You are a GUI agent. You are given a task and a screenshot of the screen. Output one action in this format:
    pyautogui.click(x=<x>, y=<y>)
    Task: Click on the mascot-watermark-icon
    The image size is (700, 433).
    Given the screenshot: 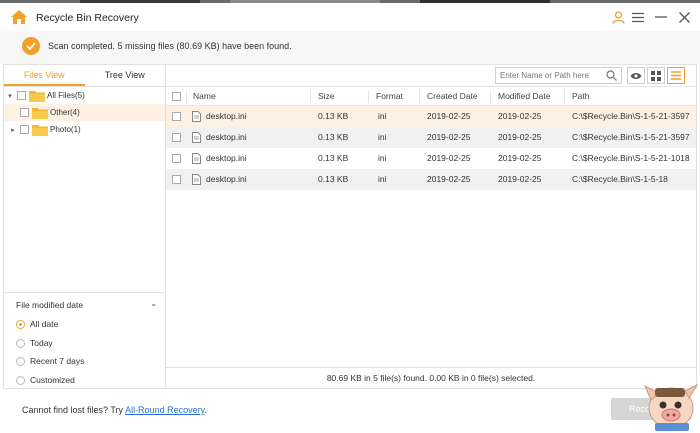 What is the action you would take?
    pyautogui.click(x=671, y=407)
    